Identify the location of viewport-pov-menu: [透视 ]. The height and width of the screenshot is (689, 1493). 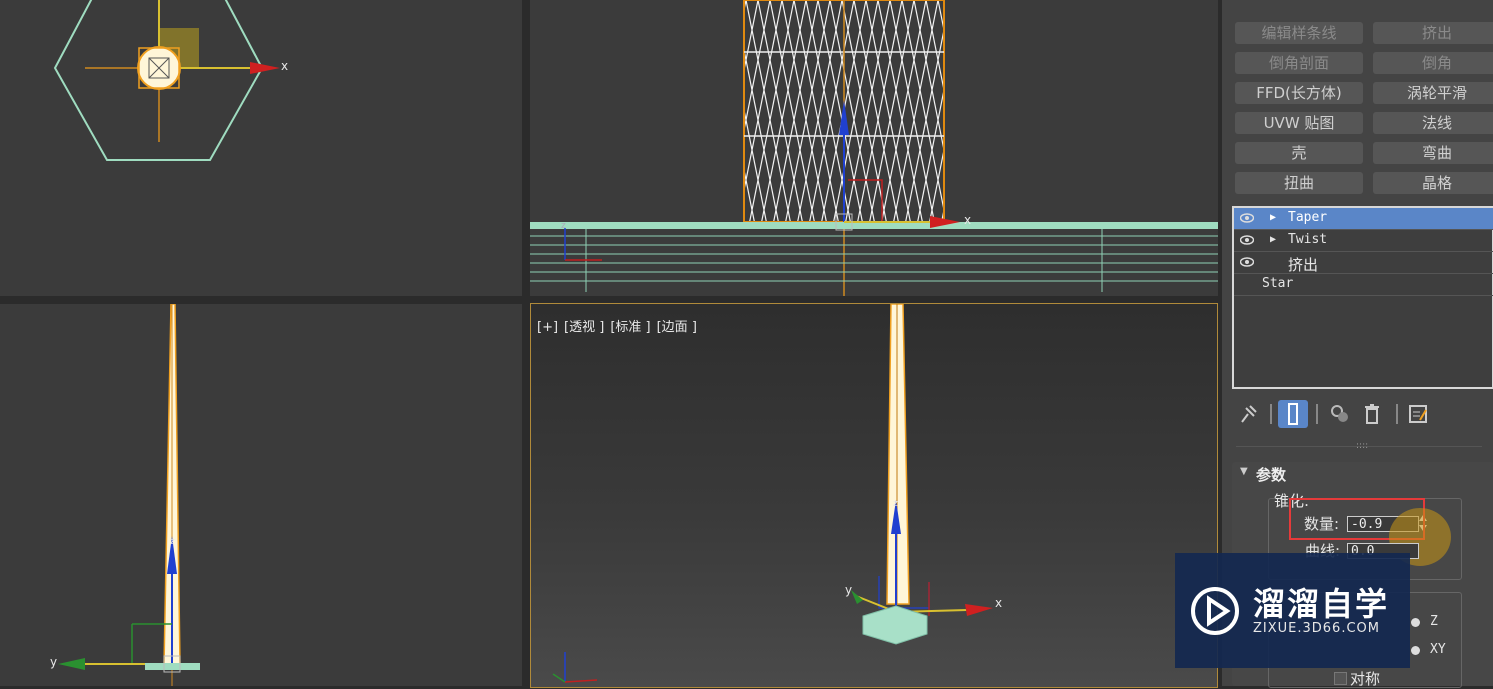
(584, 327).